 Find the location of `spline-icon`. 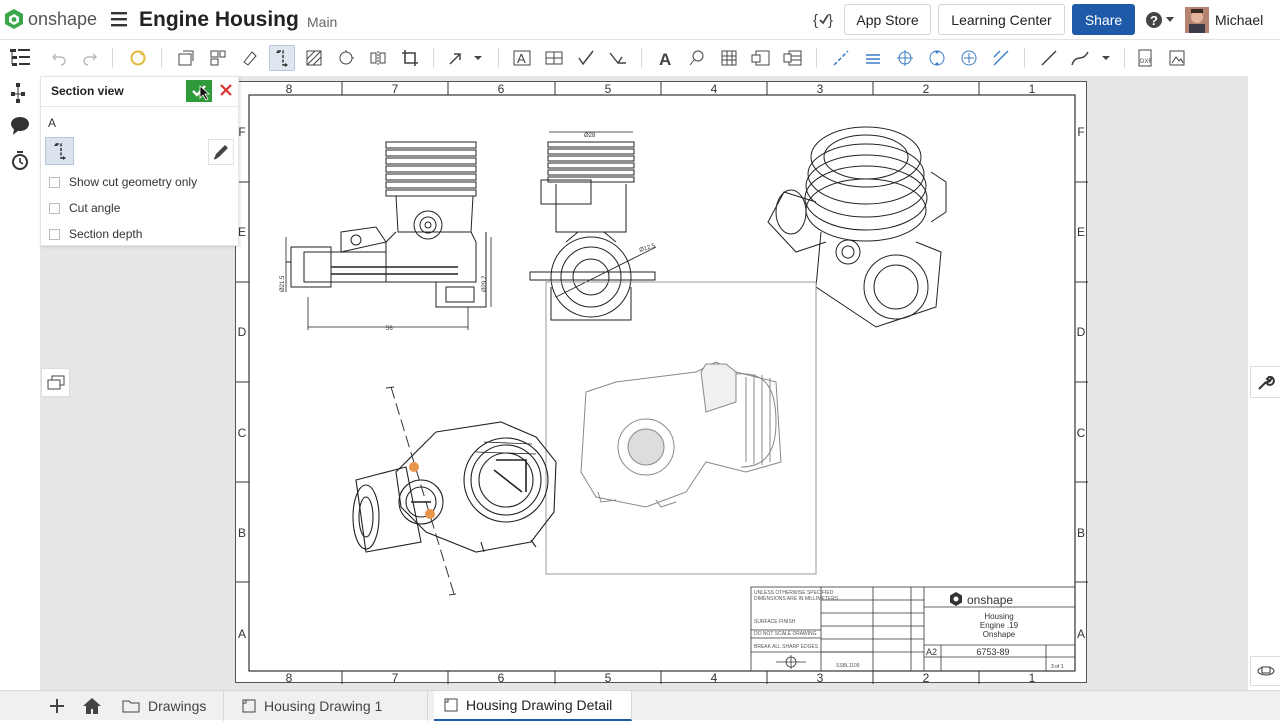

spline-icon is located at coordinates (1090, 58).